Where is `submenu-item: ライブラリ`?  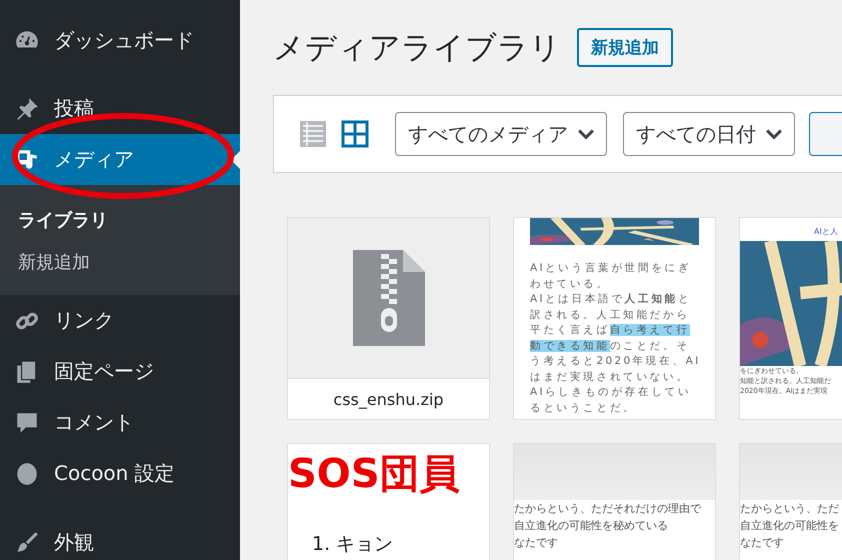 submenu-item: ライブラリ is located at coordinates (120, 220).